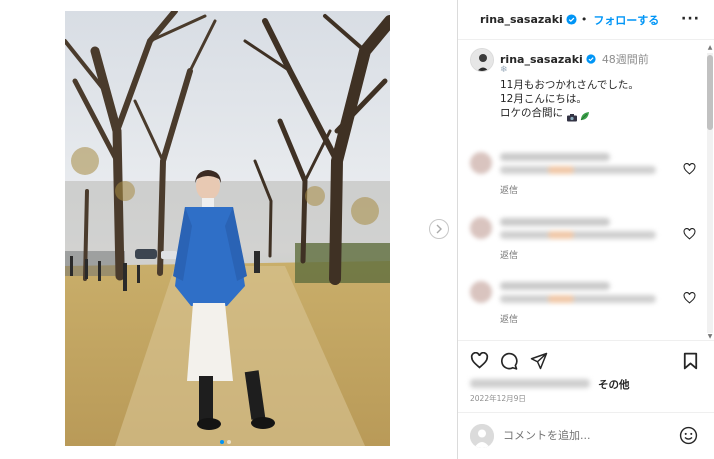  What do you see at coordinates (585, 115) in the screenshot?
I see `leaf-emoji-icon` at bounding box center [585, 115].